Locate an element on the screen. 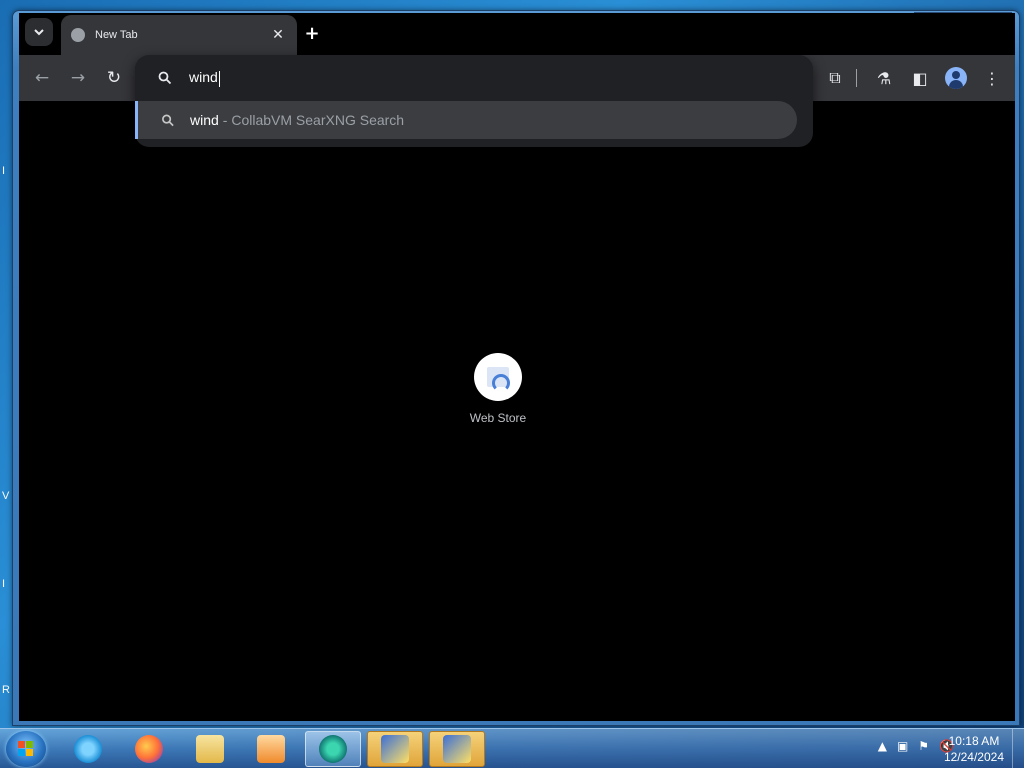 The image size is (1024, 768). suggestion-description: - CollabVM SearXNG Search is located at coordinates (313, 120).